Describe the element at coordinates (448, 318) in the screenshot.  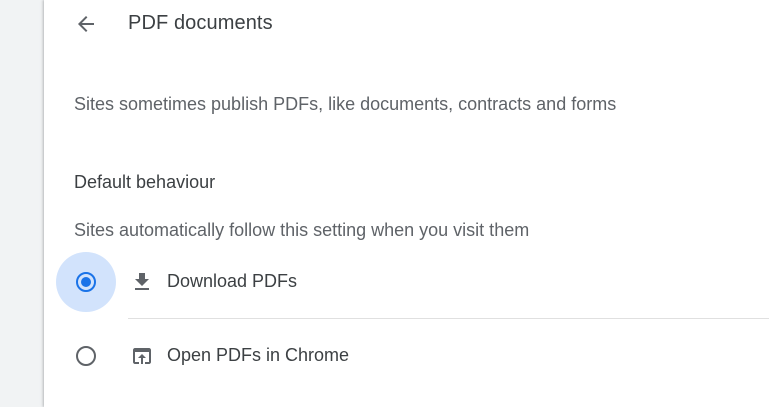
I see `option-divider` at that location.